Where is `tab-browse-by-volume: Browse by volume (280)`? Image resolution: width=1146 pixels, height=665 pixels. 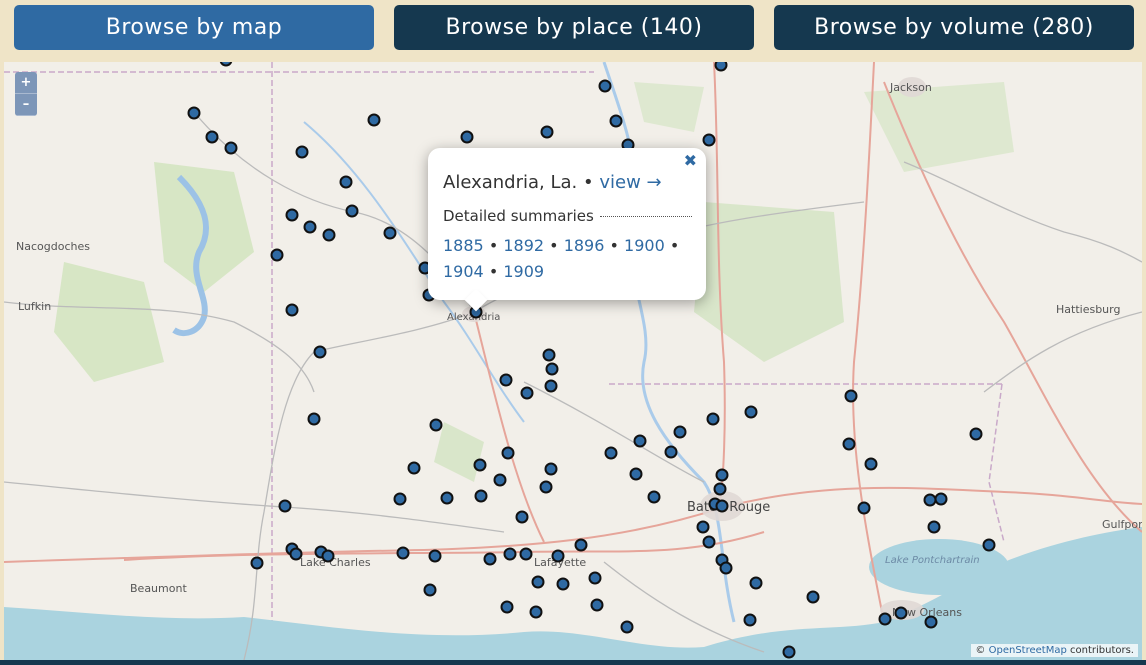 tab-browse-by-volume: Browse by volume (280) is located at coordinates (954, 27).